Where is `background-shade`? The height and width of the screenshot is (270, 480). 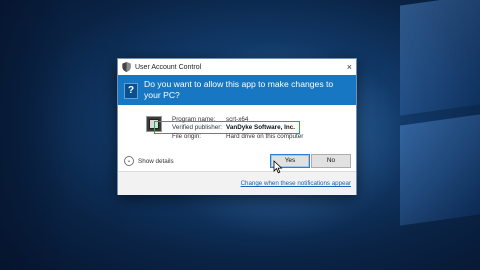
background-shade is located at coordinates (35, 135).